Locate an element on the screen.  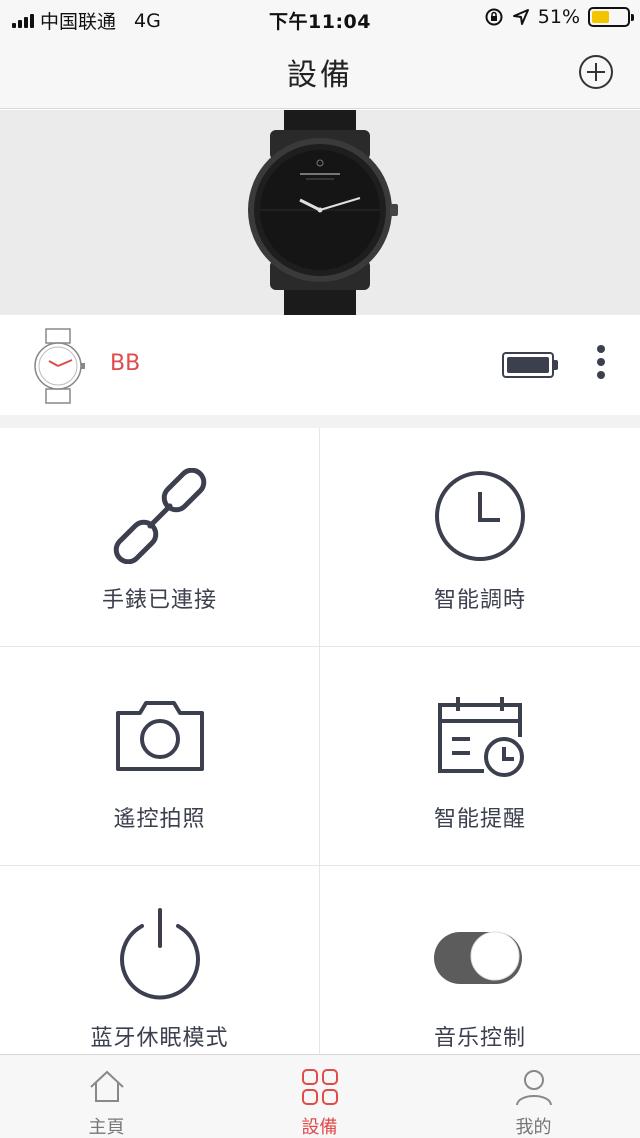
tab-label: 主頁 is located at coordinates (106, 1127).